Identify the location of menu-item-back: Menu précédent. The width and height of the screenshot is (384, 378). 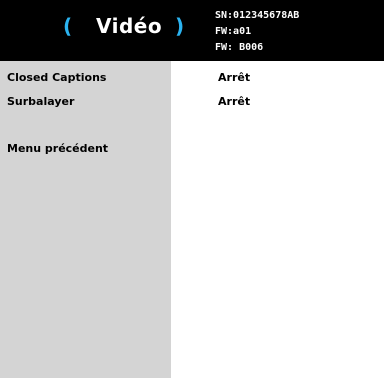
(57, 148).